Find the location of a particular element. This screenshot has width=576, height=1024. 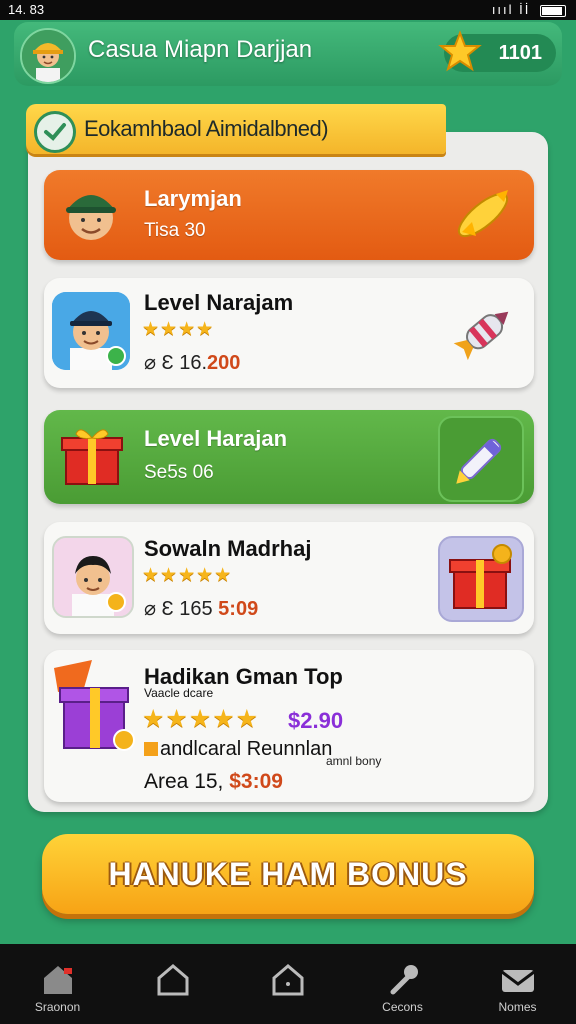

nav-item-shop: Sraonon is located at coordinates (57, 984).